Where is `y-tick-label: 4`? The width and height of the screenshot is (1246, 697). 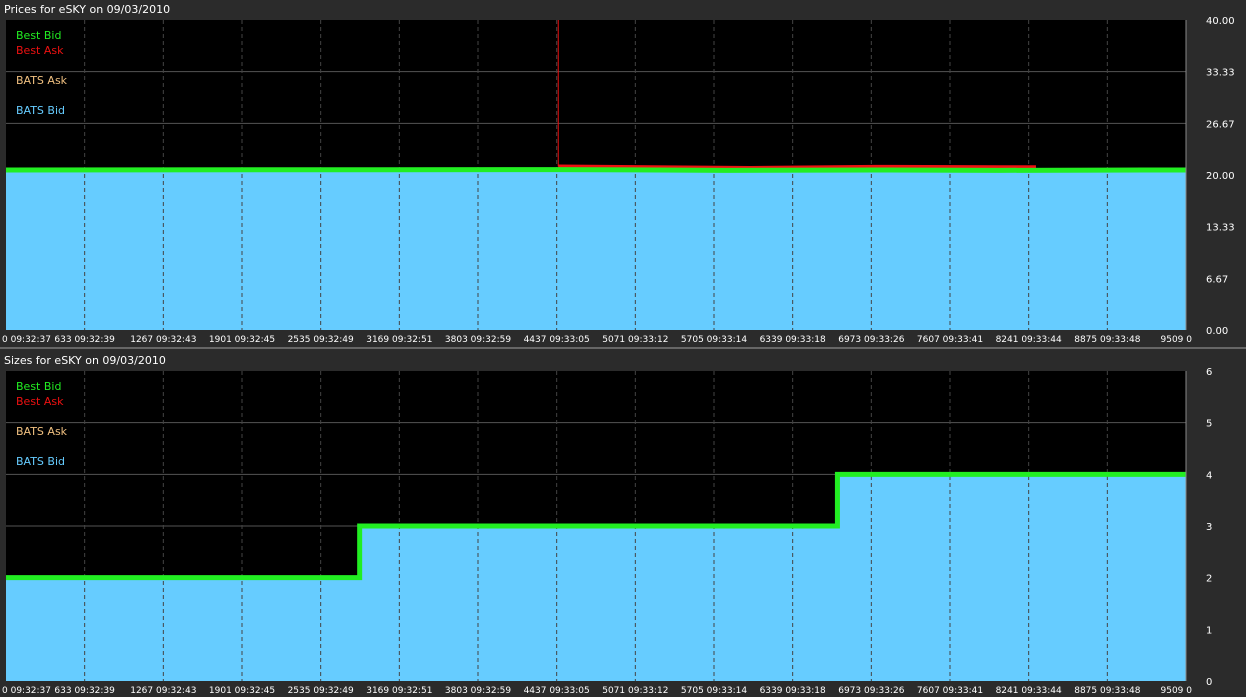
y-tick-label: 4 is located at coordinates (1209, 475).